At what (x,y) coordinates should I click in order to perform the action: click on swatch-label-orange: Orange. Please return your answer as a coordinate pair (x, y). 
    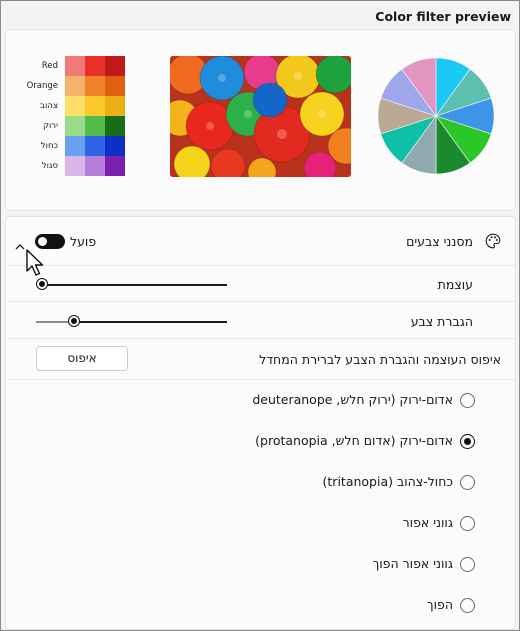
    Looking at the image, I should click on (42, 86).